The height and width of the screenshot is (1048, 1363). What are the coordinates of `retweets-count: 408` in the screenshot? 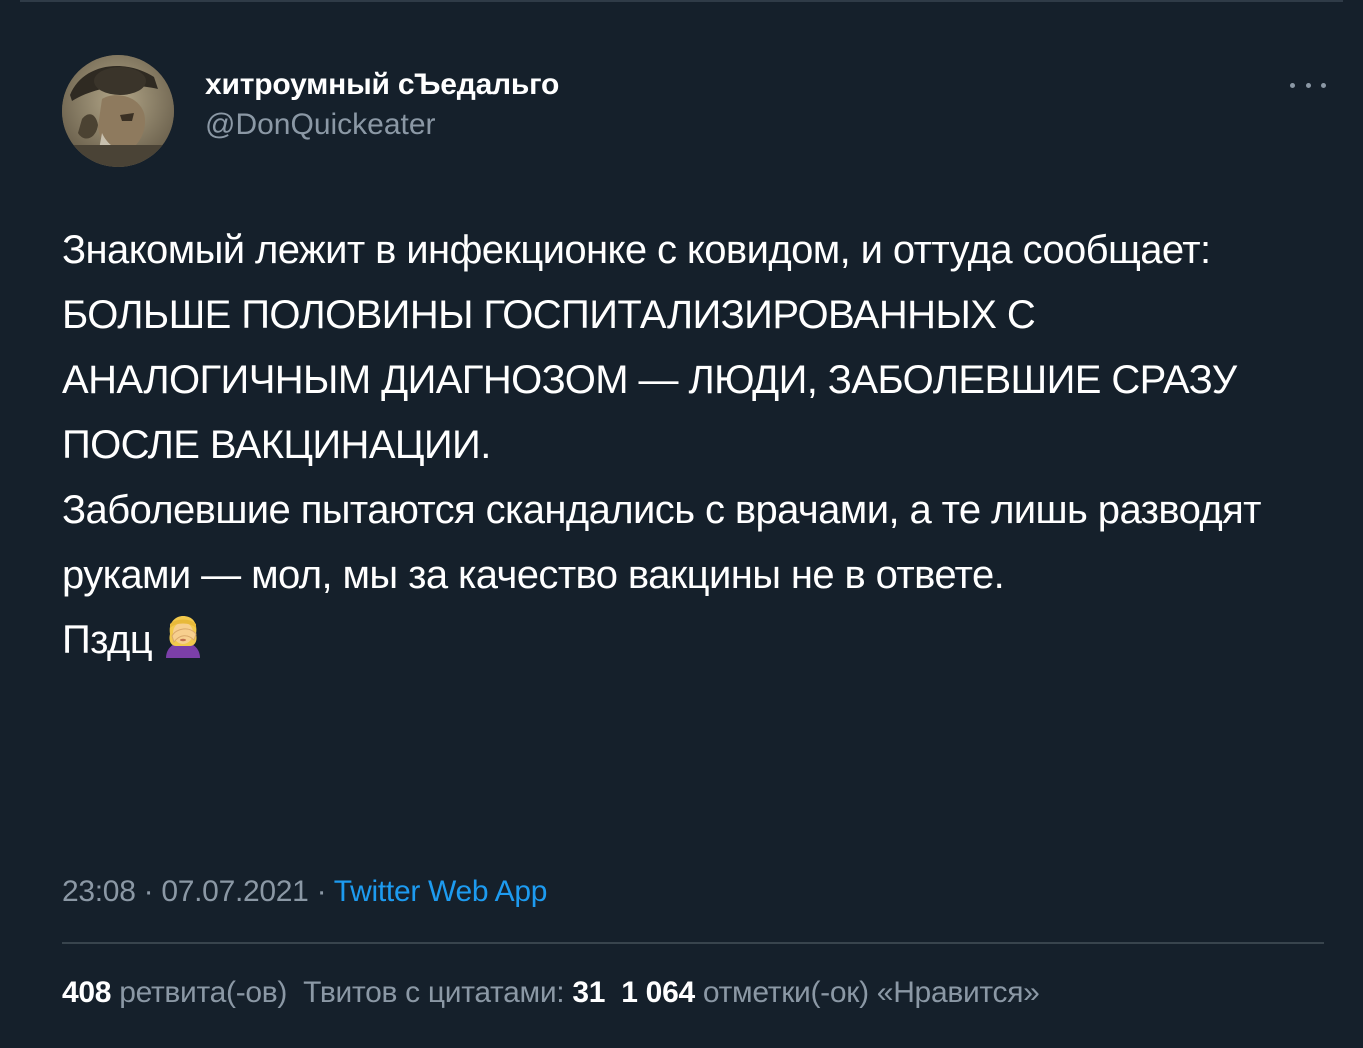 It's located at (87, 992).